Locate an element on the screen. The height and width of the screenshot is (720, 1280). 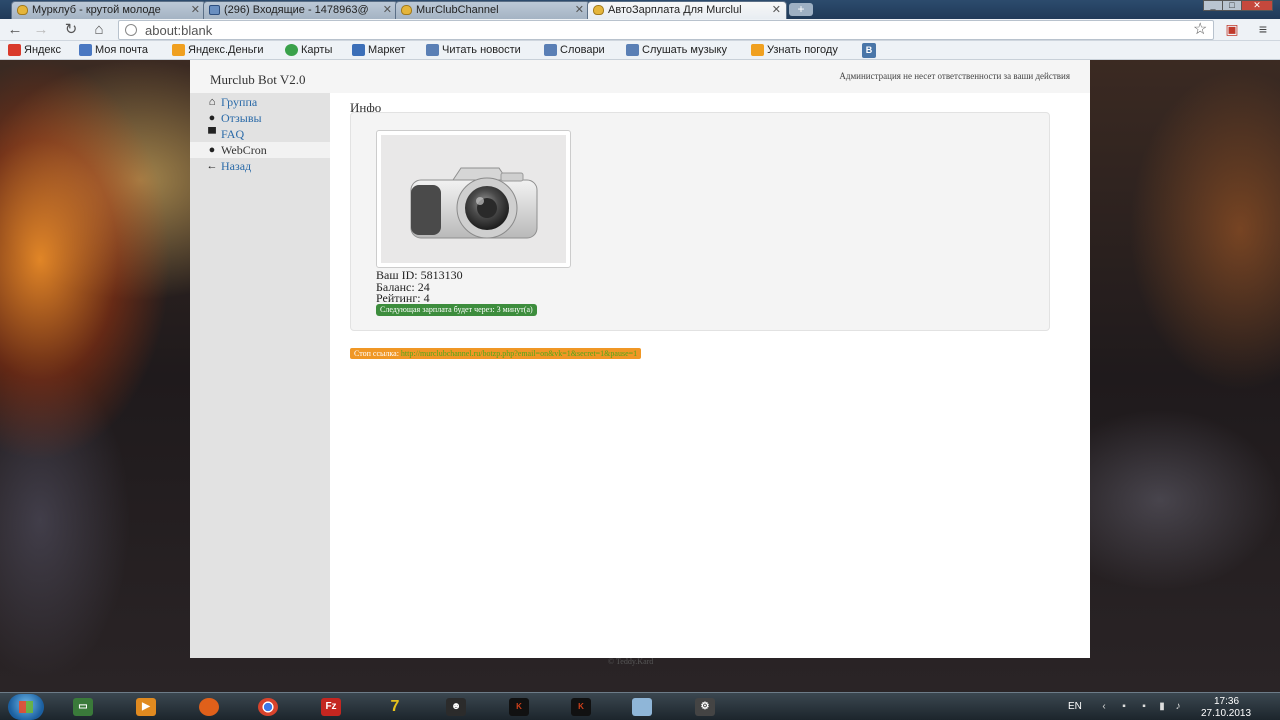
arrow-left-icon: ← is located at coordinates (212, 166).